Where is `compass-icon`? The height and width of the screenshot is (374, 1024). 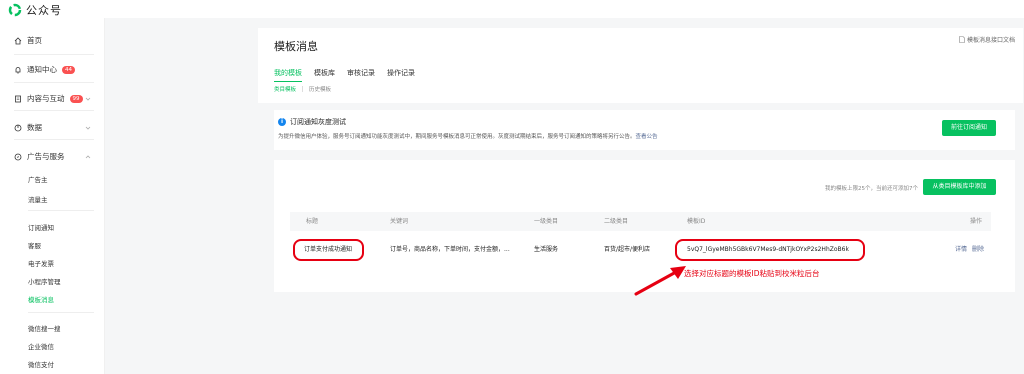 compass-icon is located at coordinates (18, 156).